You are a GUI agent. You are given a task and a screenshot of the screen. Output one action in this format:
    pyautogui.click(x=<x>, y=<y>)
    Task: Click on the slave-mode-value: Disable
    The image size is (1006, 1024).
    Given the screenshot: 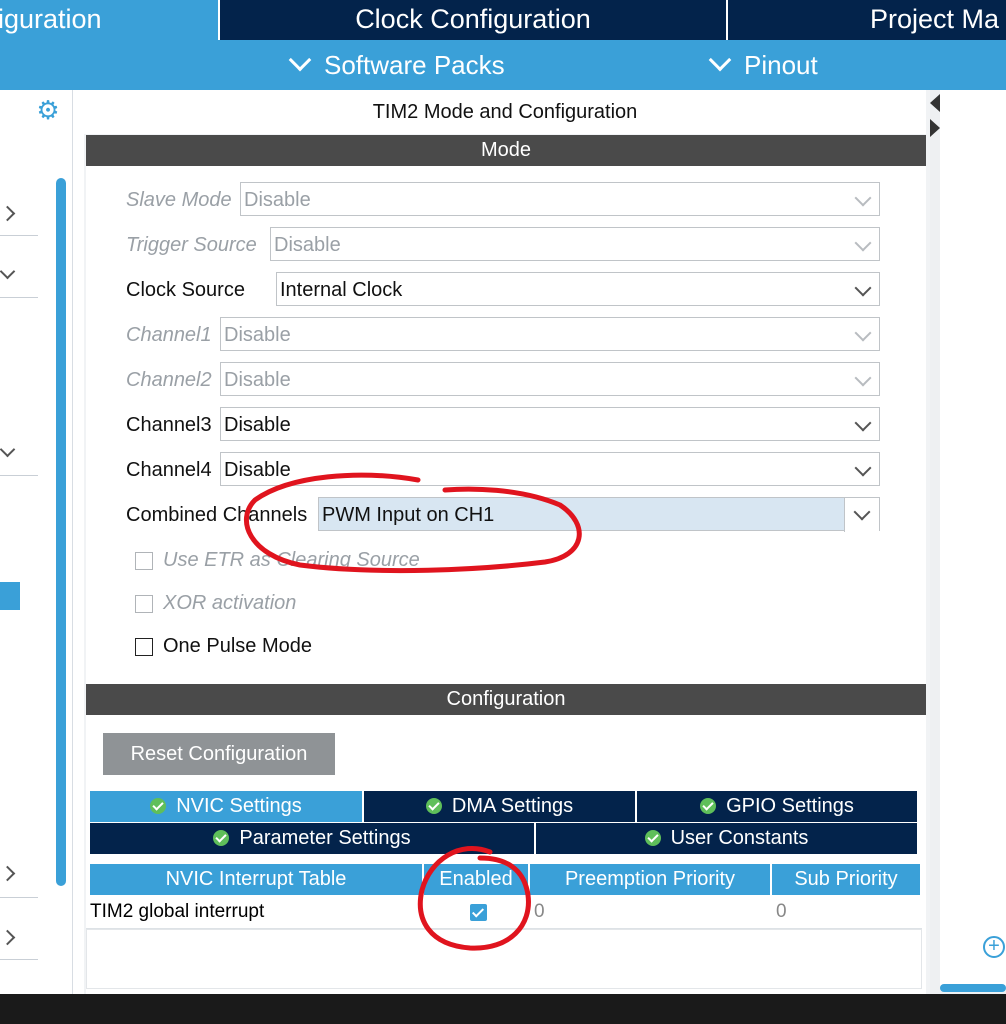 What is the action you would take?
    pyautogui.click(x=277, y=200)
    